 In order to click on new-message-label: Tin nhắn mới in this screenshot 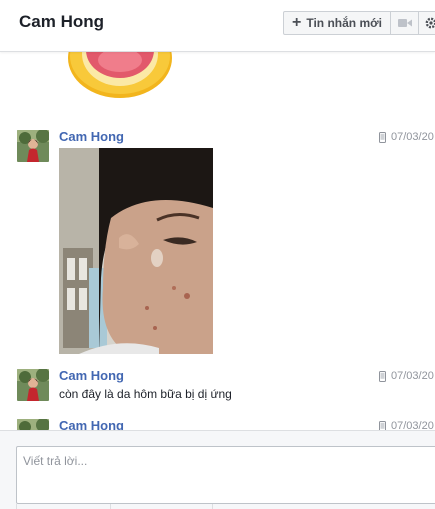, I will do `click(344, 23)`.